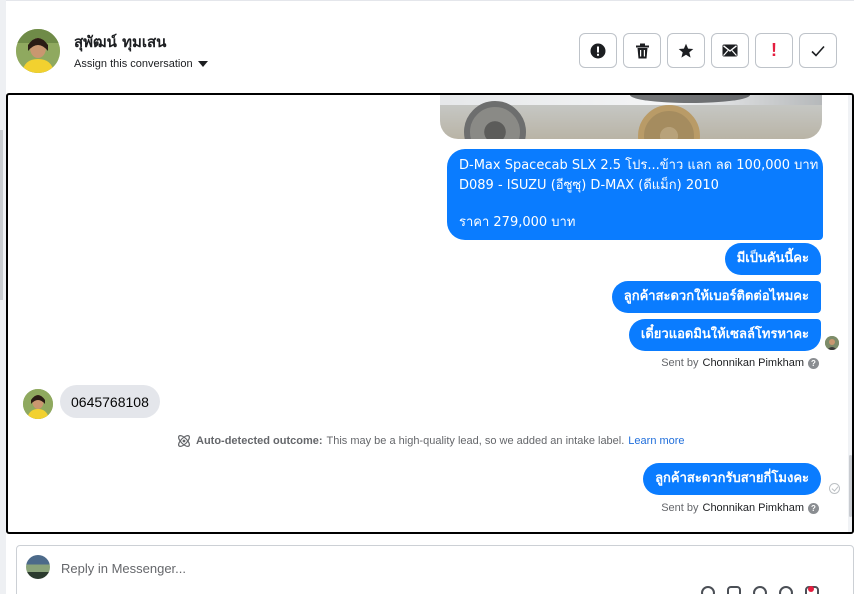 This screenshot has height=594, width=854. Describe the element at coordinates (38, 567) in the screenshot. I see `page-avatar` at that location.